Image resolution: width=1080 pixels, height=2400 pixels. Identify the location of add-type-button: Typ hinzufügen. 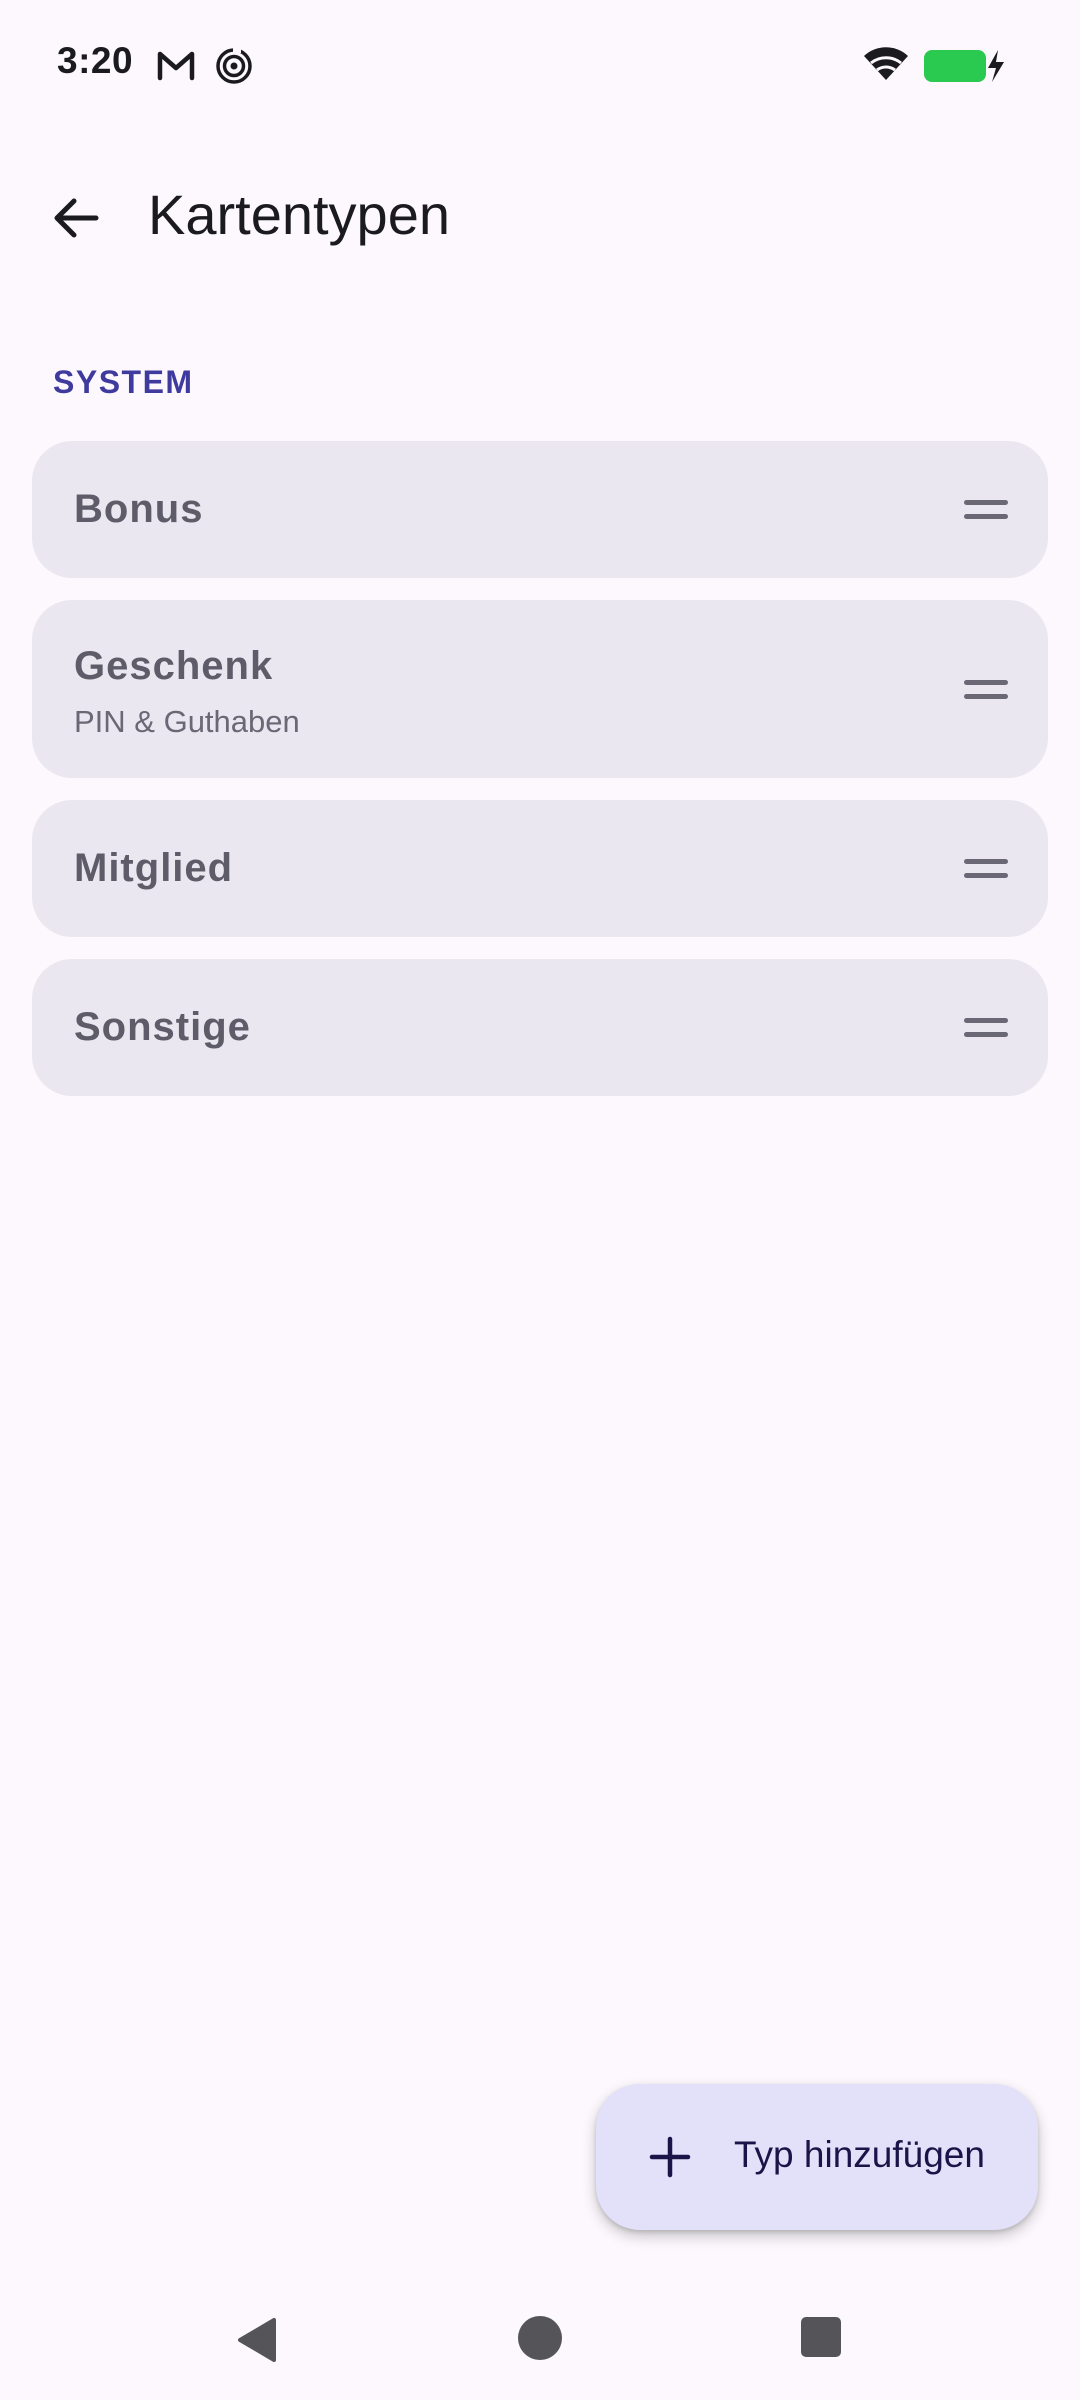
(817, 2157).